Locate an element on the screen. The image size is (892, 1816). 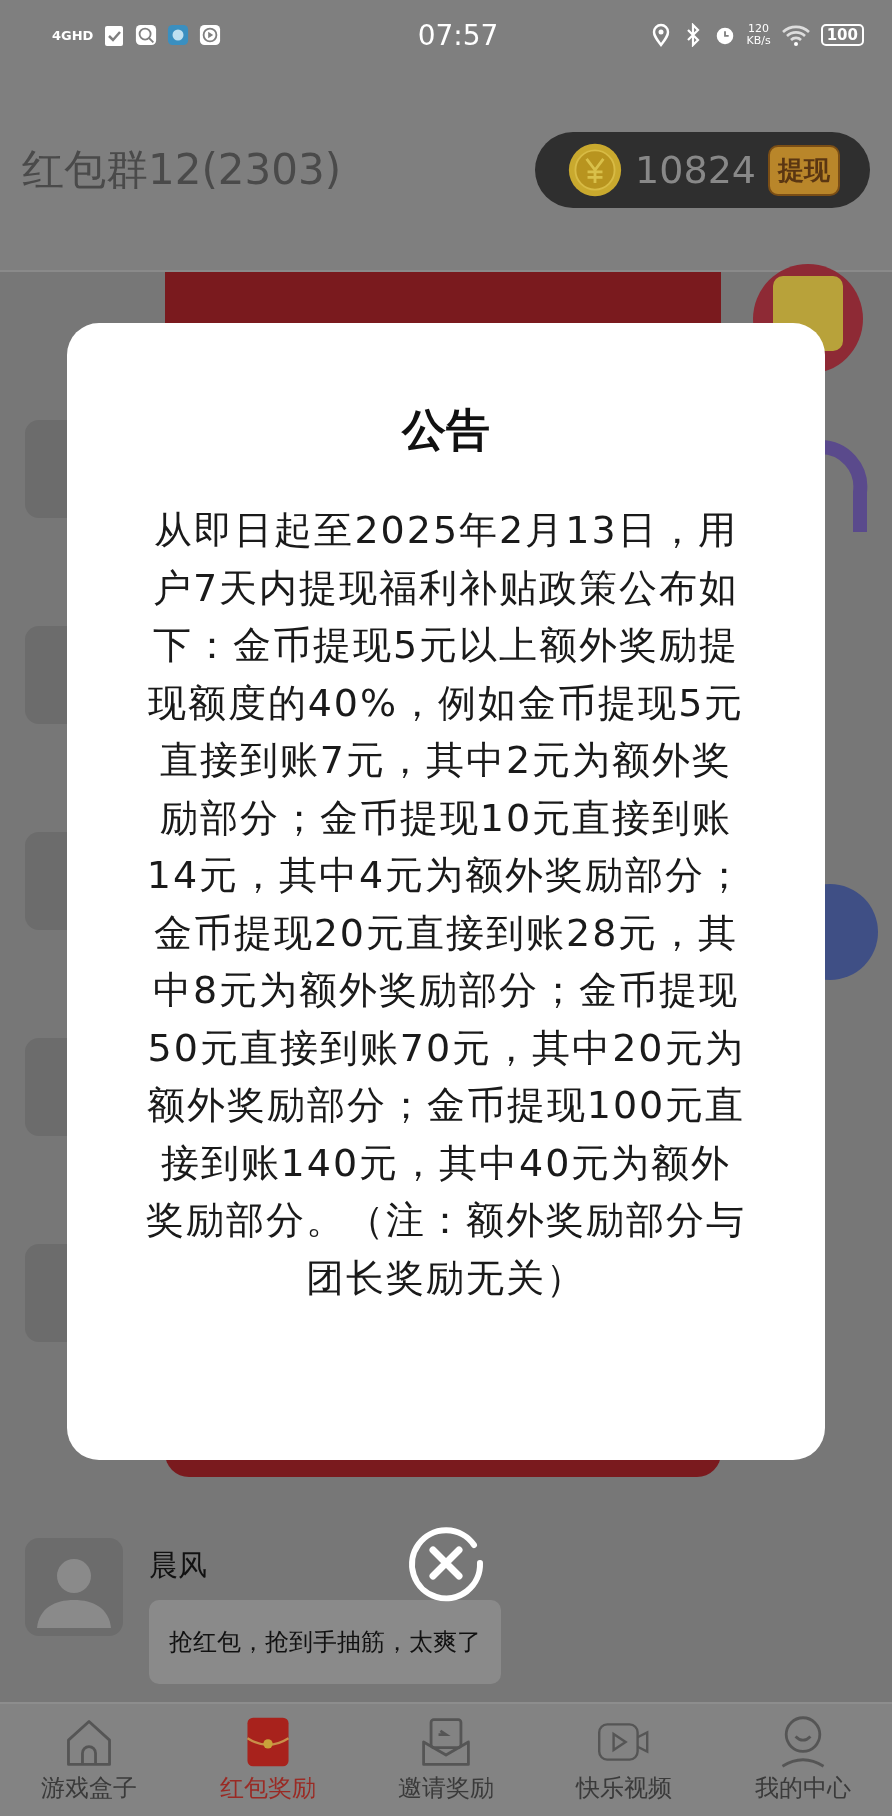
clock-time: 07:57 is located at coordinates (458, 35).